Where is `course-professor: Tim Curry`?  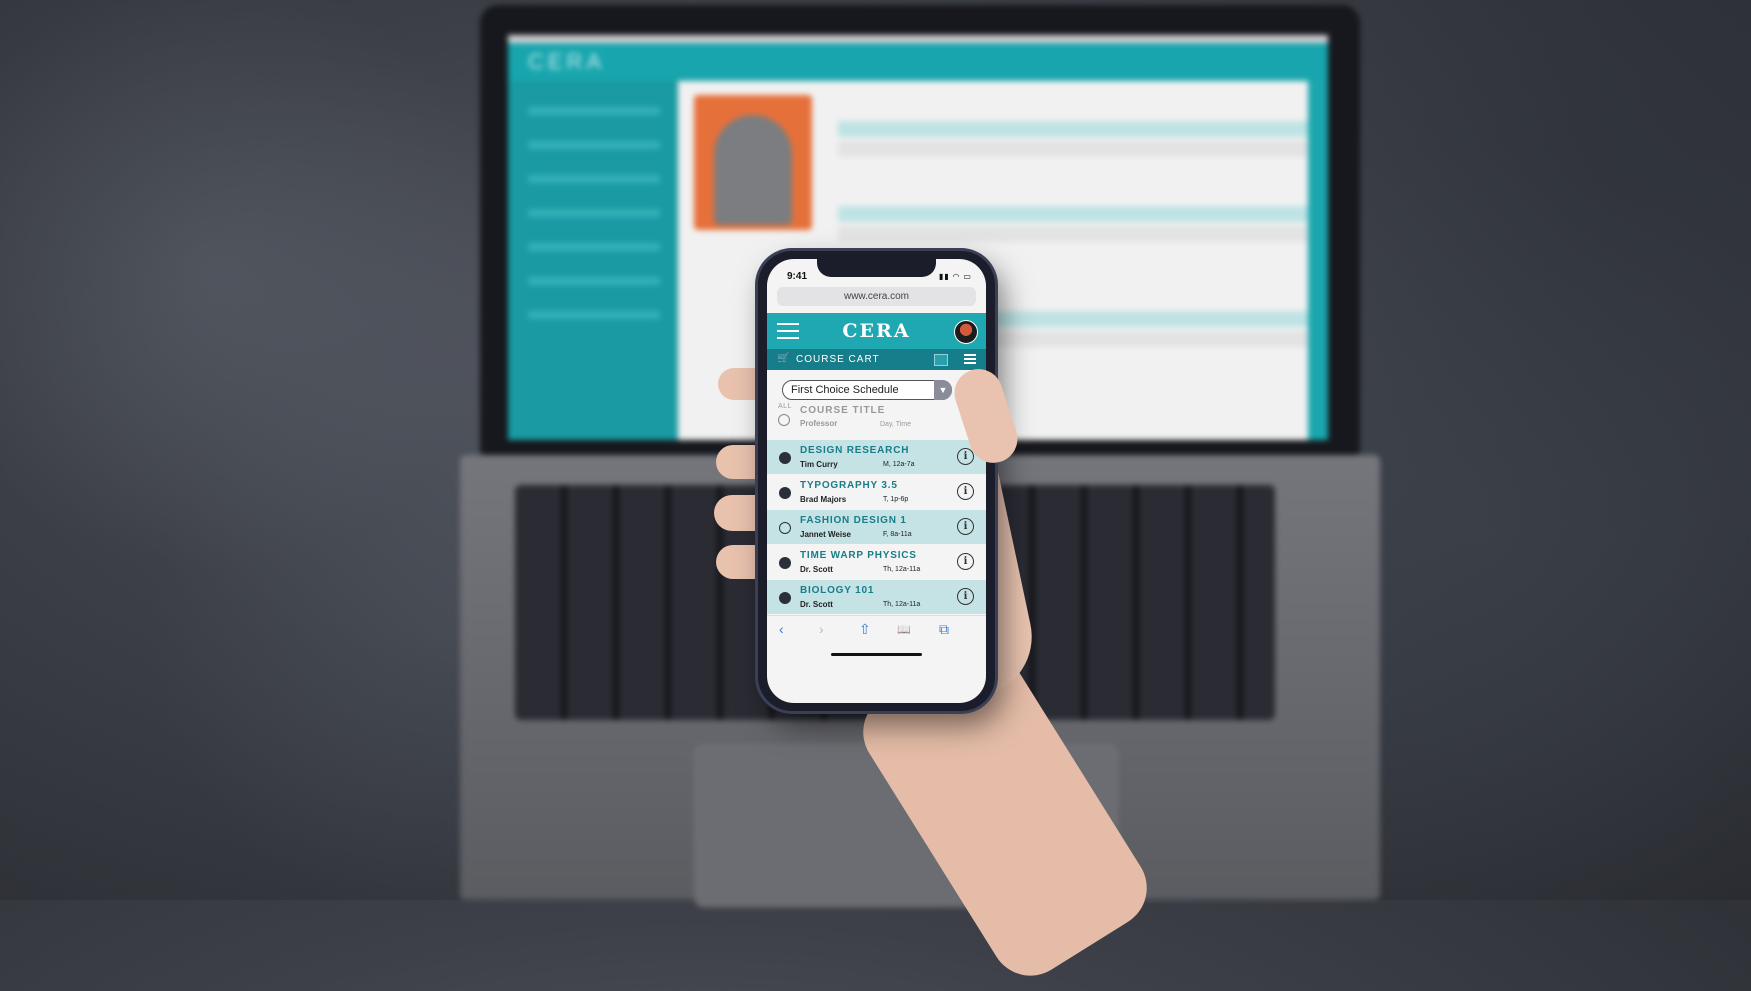 course-professor: Tim Curry is located at coordinates (819, 464).